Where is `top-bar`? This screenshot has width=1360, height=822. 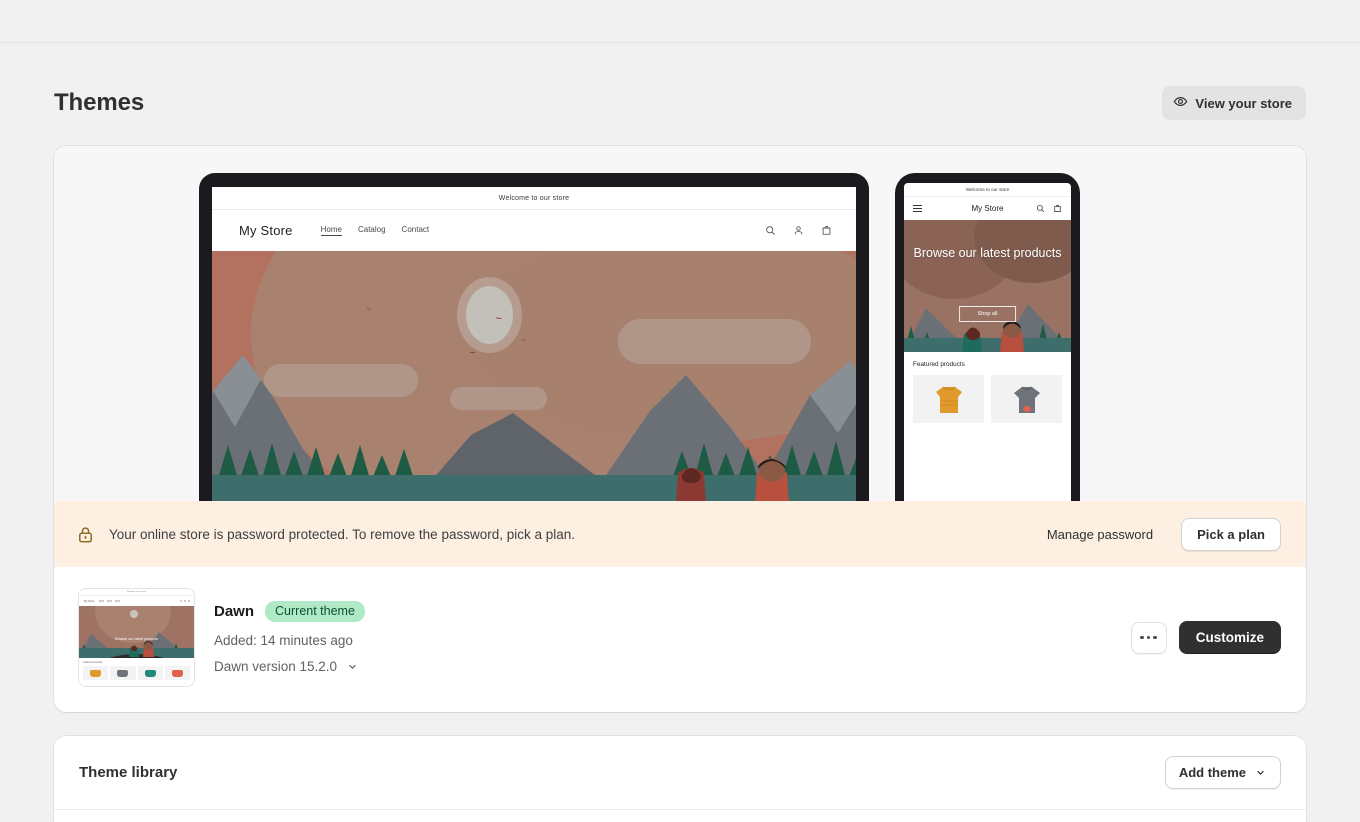
top-bar is located at coordinates (680, 21).